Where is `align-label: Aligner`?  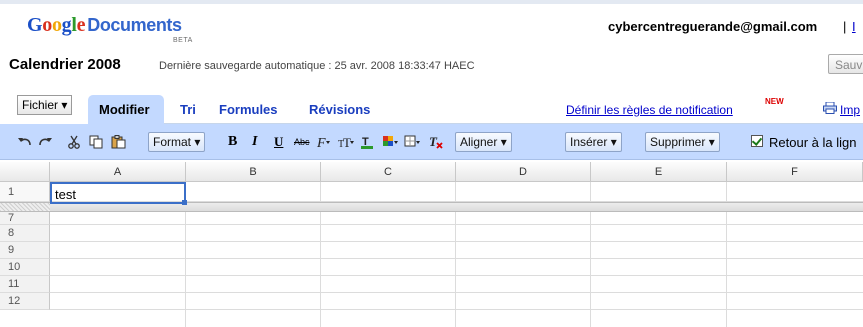
align-label: Aligner is located at coordinates (479, 142).